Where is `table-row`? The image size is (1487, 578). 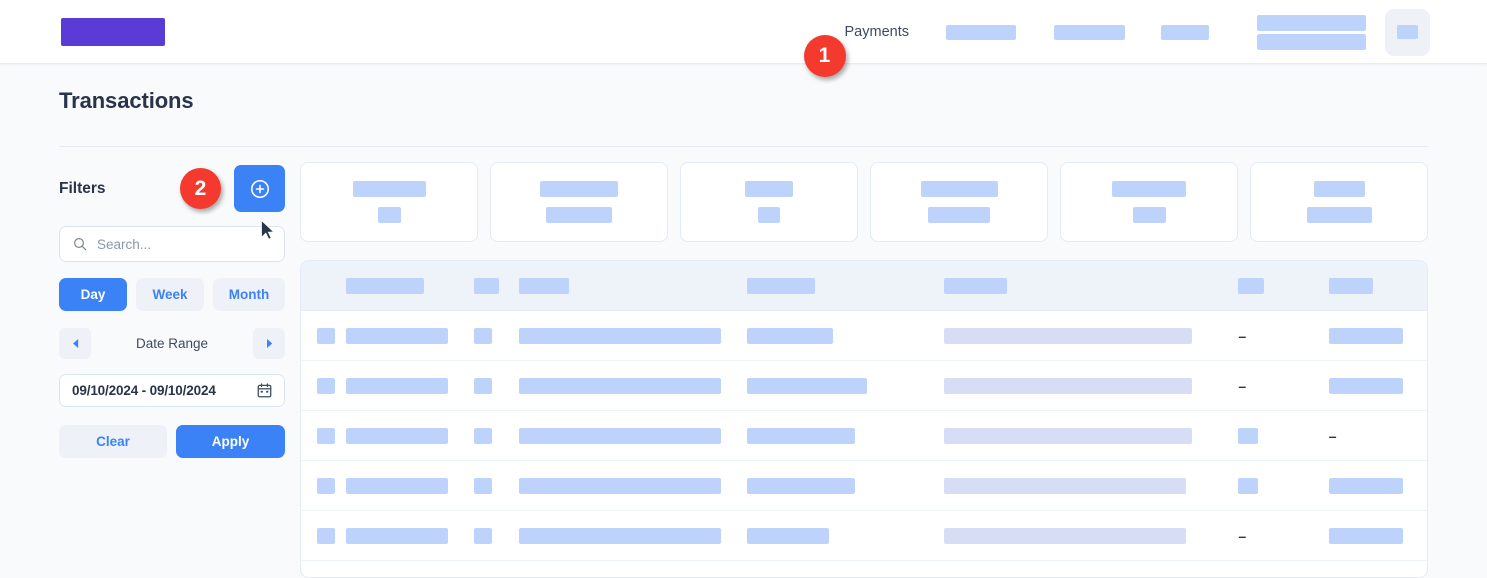
table-row is located at coordinates (864, 486).